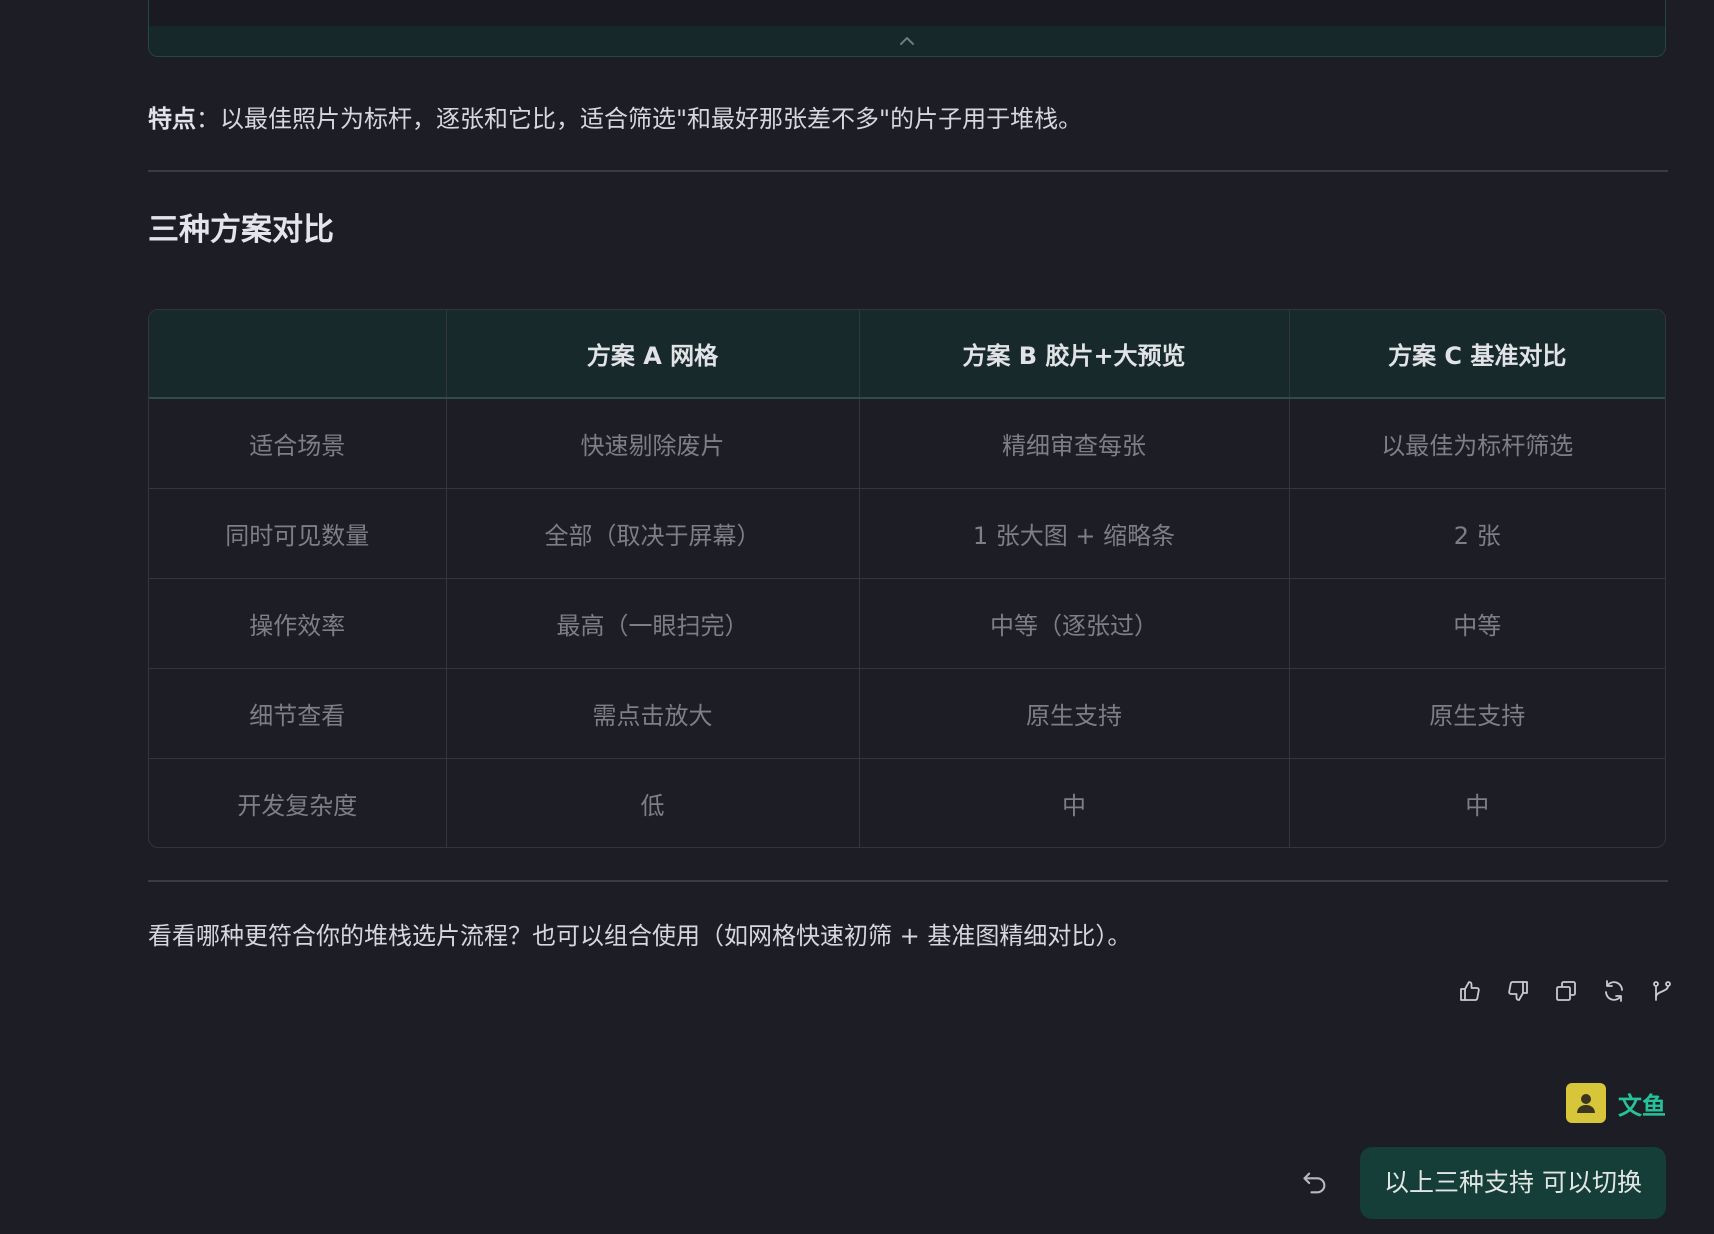 The image size is (1714, 1234). I want to click on table-row: 开发复杂度 低 中 中, so click(907, 802).